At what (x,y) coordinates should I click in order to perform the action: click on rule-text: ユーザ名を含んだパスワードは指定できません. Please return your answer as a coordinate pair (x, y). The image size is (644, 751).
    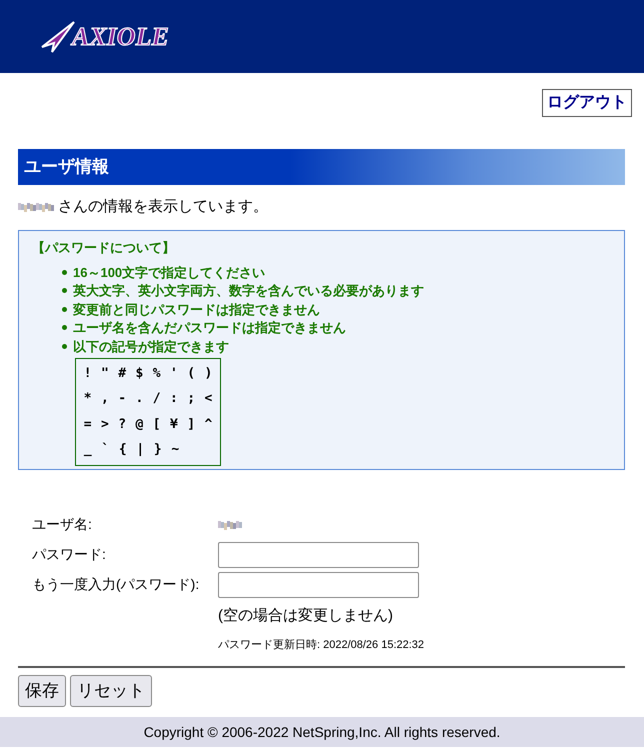
    Looking at the image, I should click on (209, 328).